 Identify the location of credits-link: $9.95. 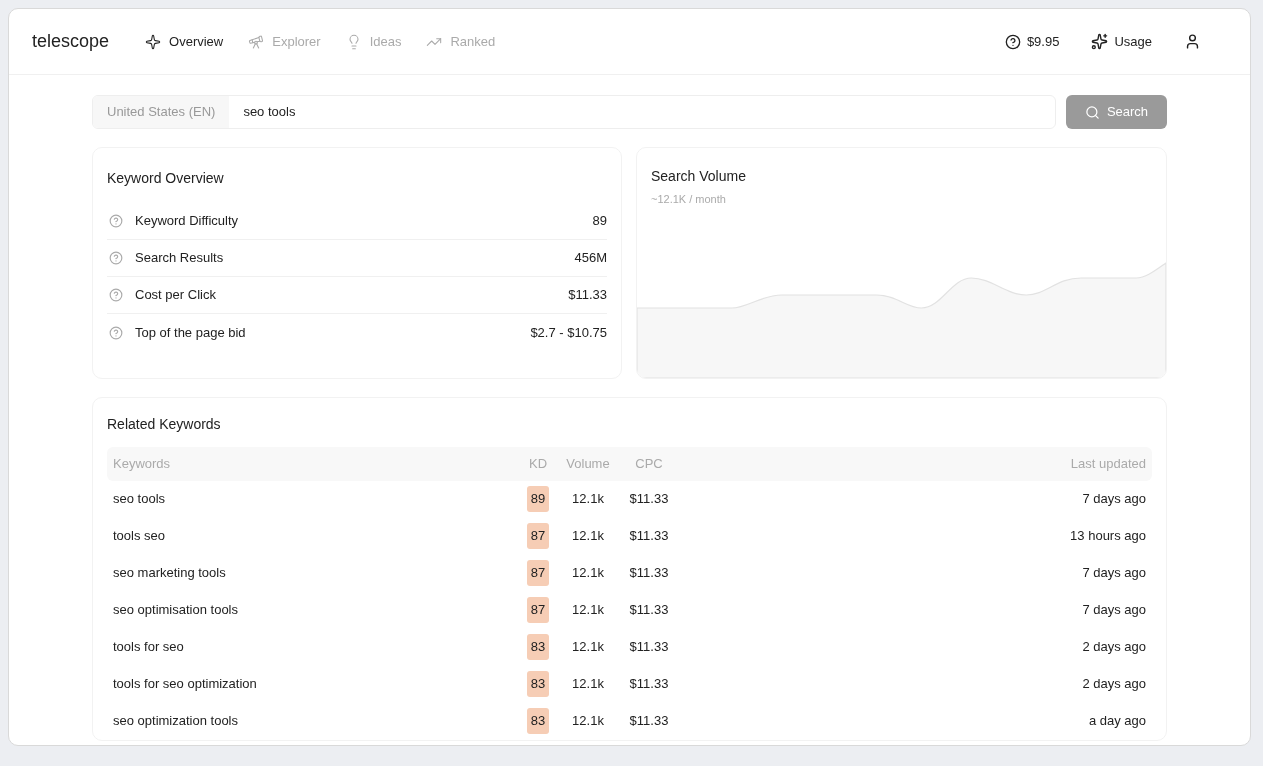
(1032, 41).